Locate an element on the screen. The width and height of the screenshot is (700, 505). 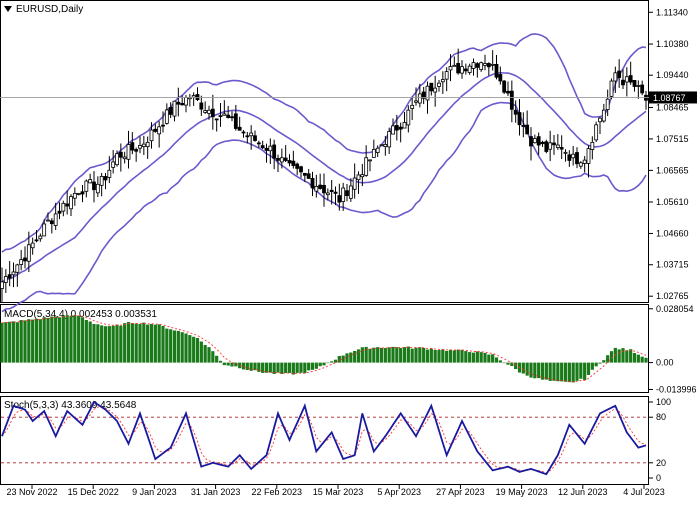
price-tick-label: 1.11340 is located at coordinates (672, 12).